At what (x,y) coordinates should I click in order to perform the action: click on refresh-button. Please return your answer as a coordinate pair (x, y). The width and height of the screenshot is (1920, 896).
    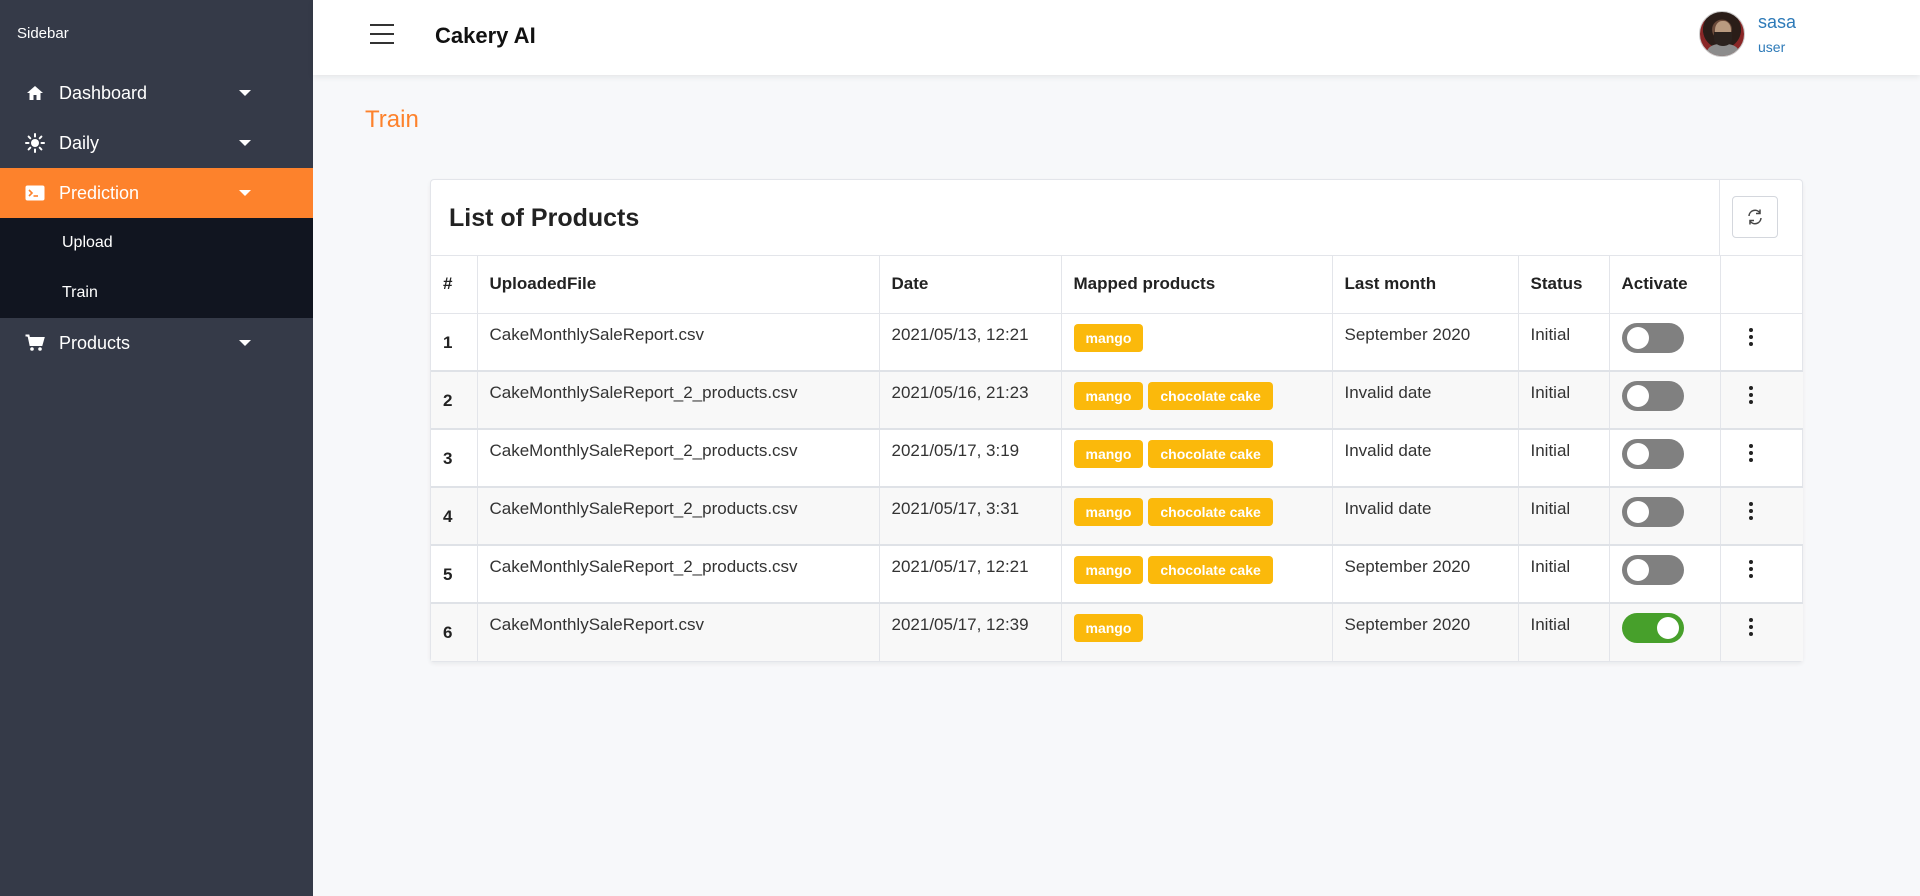
    Looking at the image, I should click on (1755, 217).